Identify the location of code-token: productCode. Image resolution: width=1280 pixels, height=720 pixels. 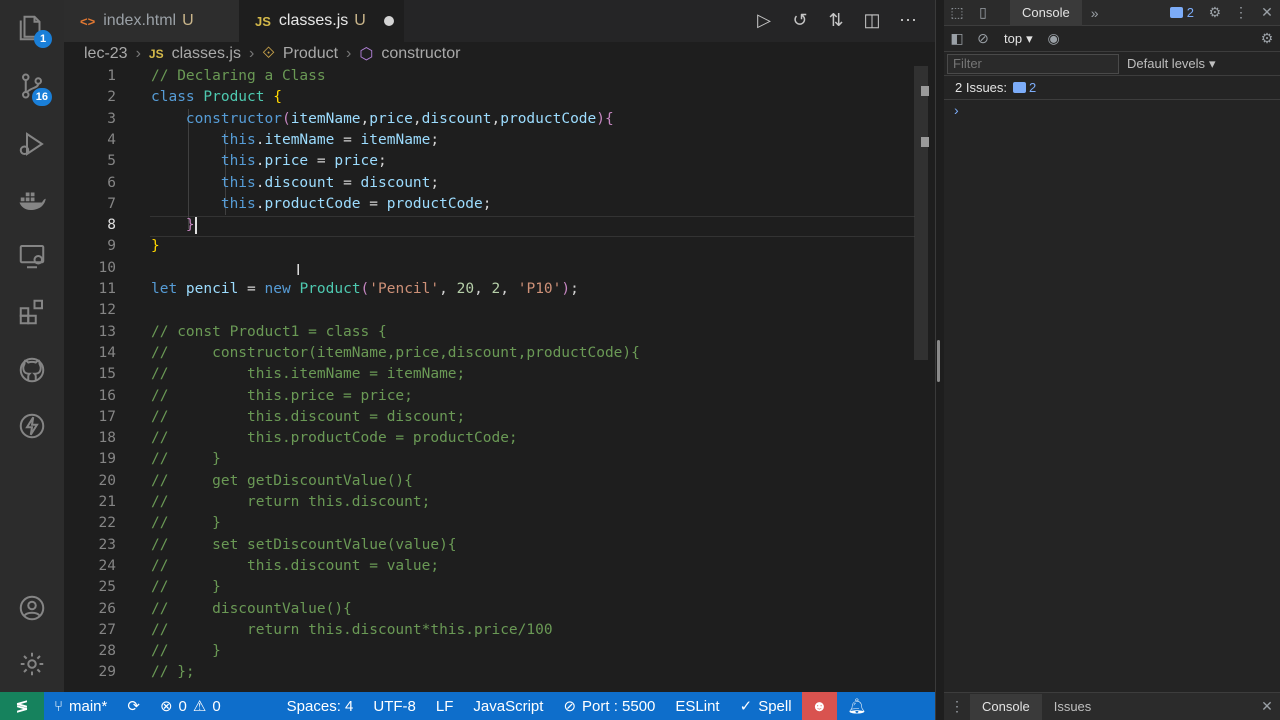
(312, 203).